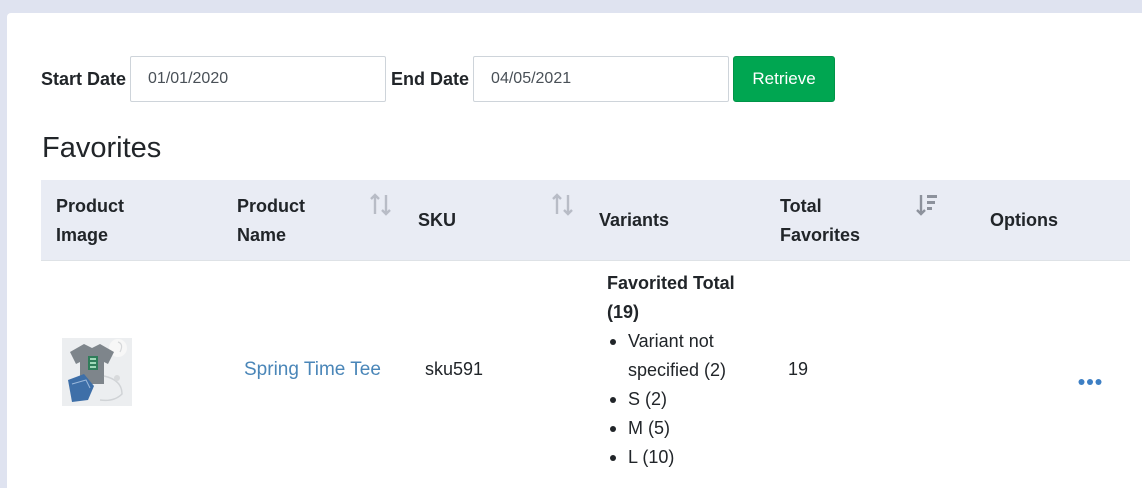 This screenshot has width=1142, height=488. Describe the element at coordinates (798, 369) in the screenshot. I see `total-favorites-cell: 19` at that location.